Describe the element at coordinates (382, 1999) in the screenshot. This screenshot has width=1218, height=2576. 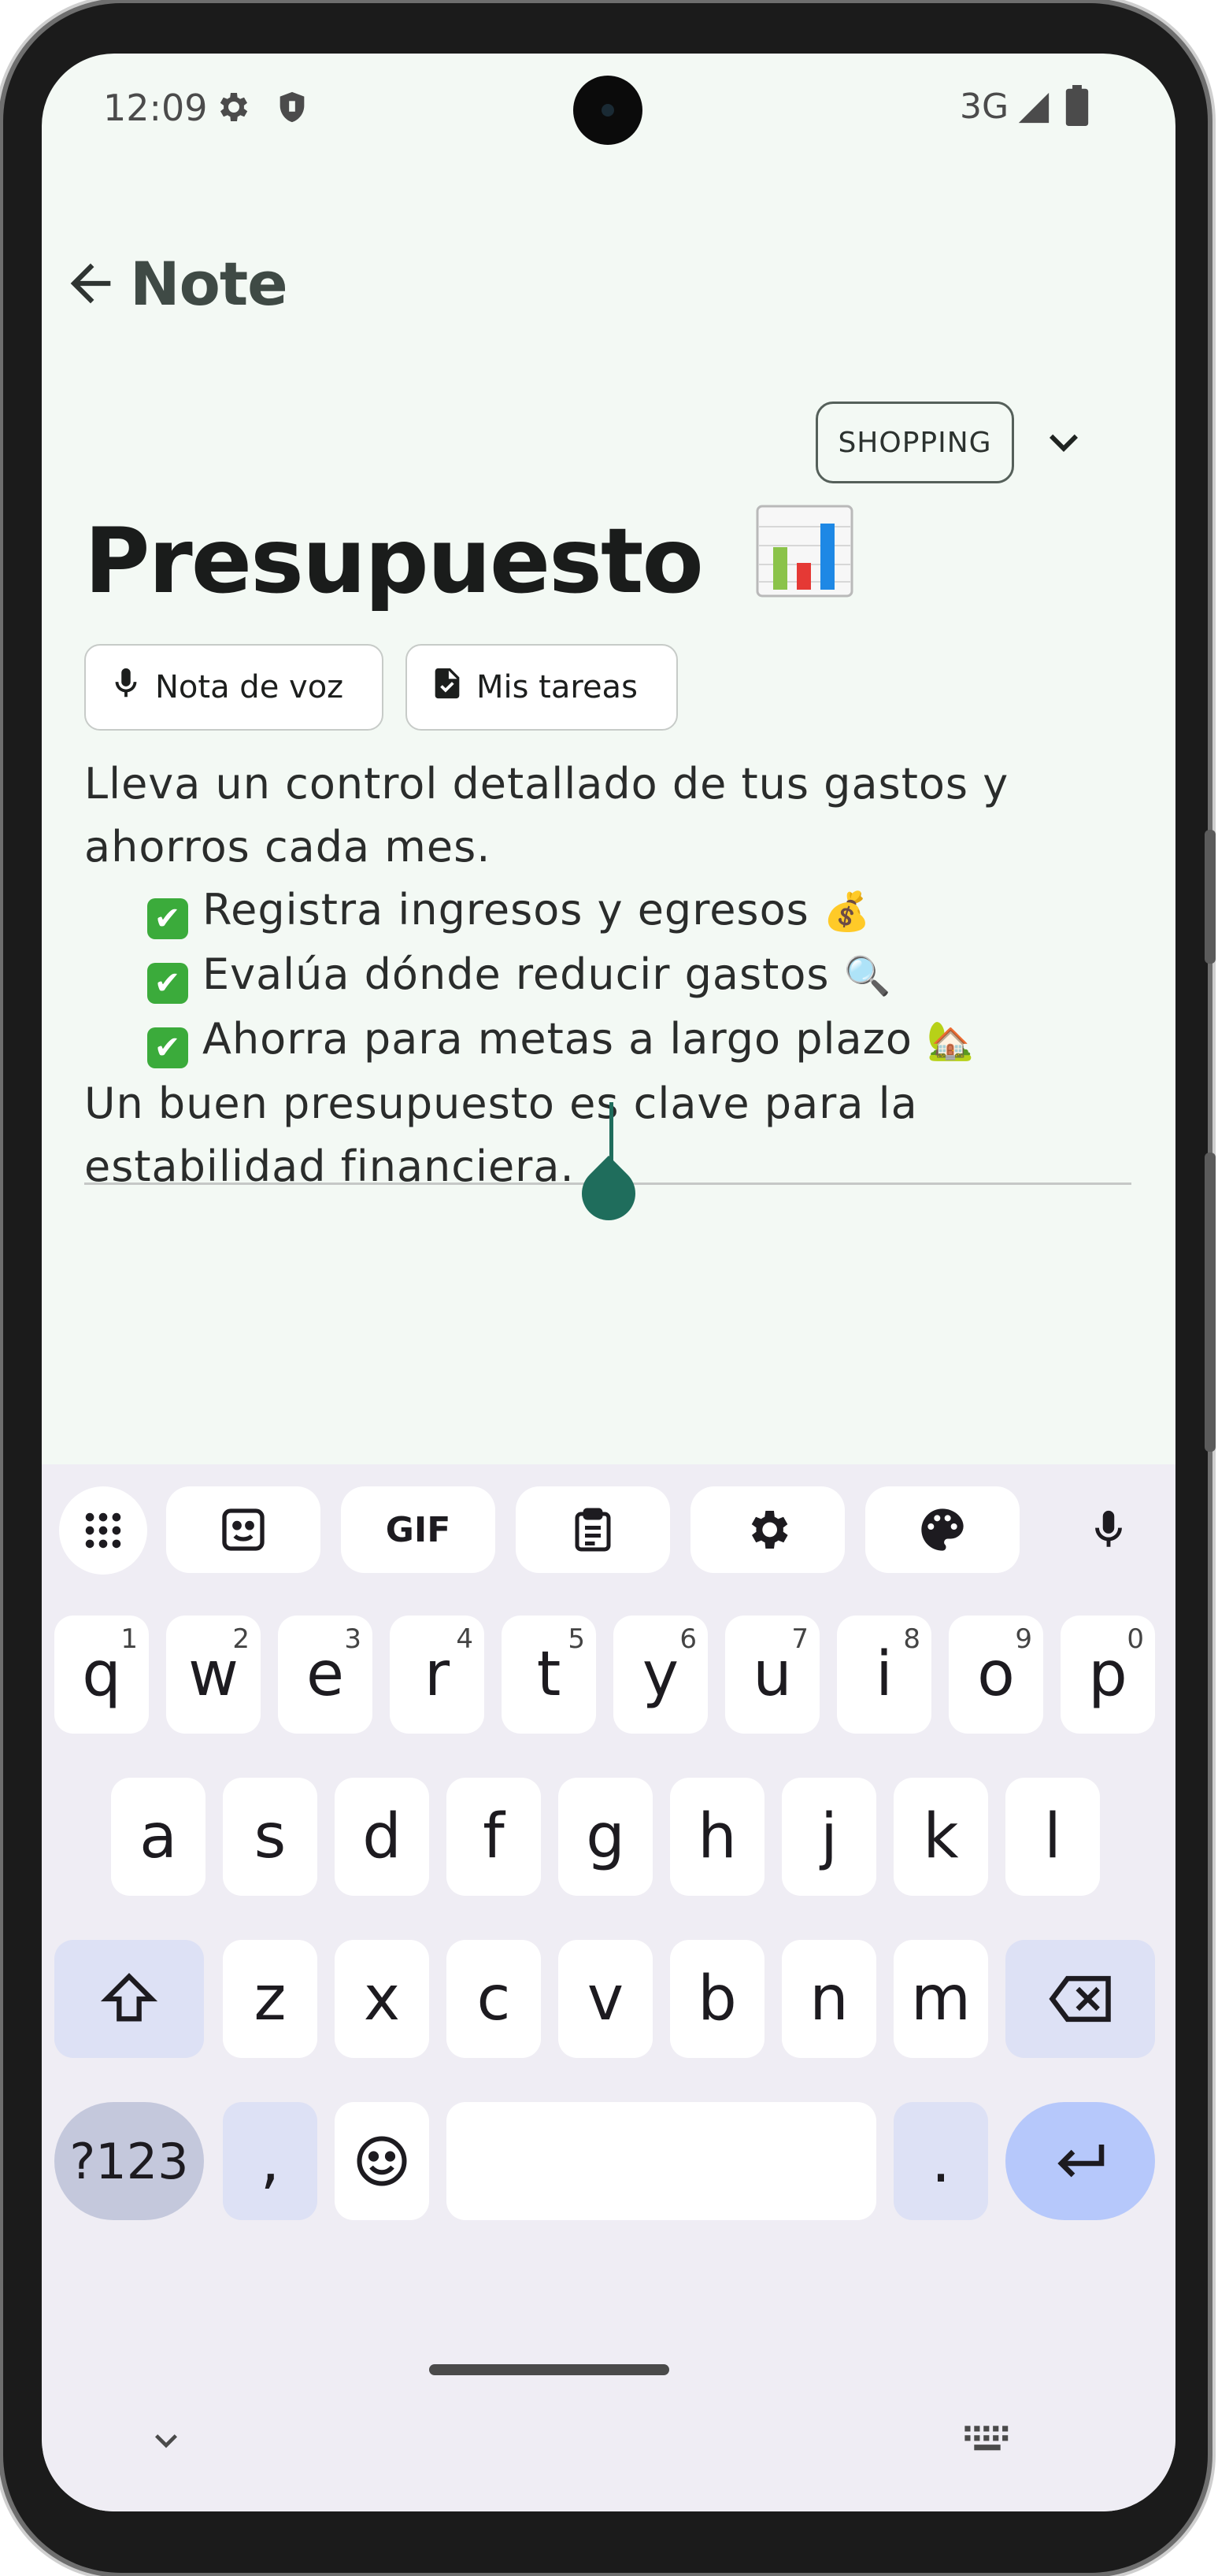
I see `key-x: x` at that location.